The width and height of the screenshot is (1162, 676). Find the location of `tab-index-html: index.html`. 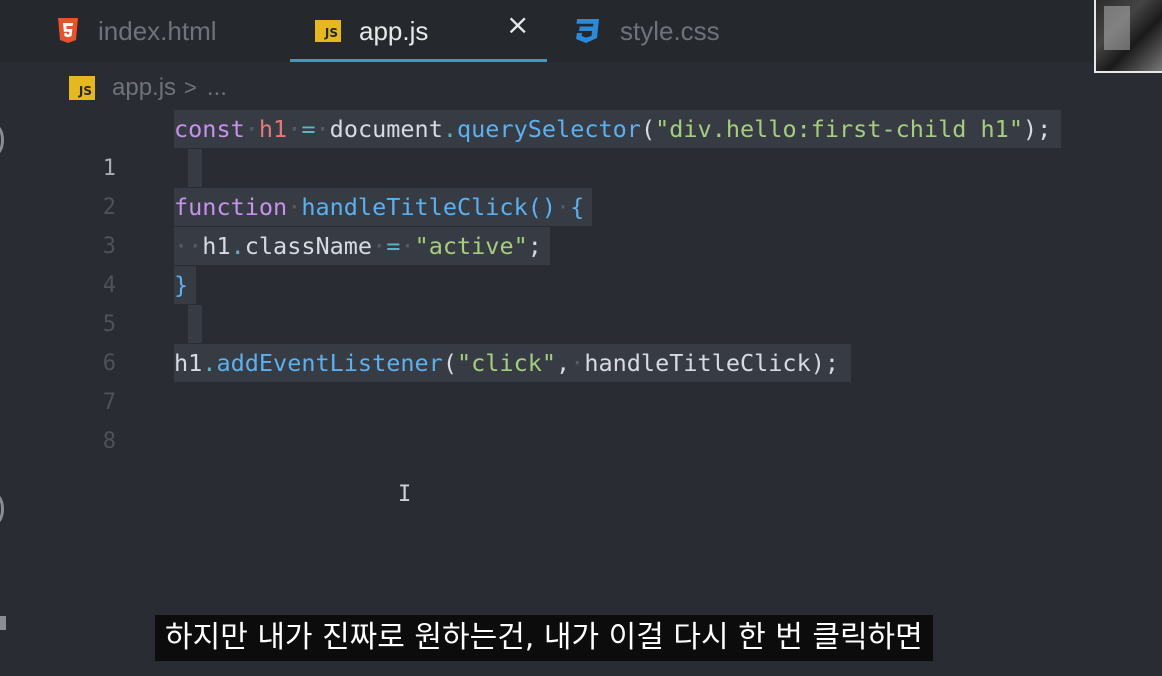

tab-index-html: index.html is located at coordinates (137, 31).